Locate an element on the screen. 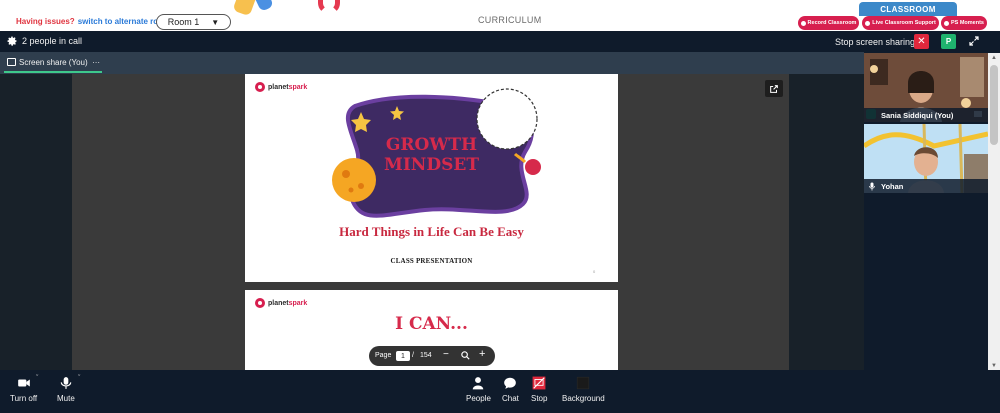 Image resolution: width=1000 pixels, height=413 pixels. page-total: 154 is located at coordinates (426, 355).